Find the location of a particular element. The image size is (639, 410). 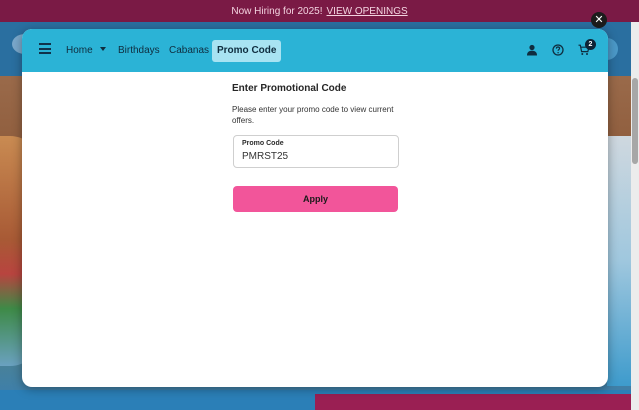

scrollbar-thumb is located at coordinates (635, 121).